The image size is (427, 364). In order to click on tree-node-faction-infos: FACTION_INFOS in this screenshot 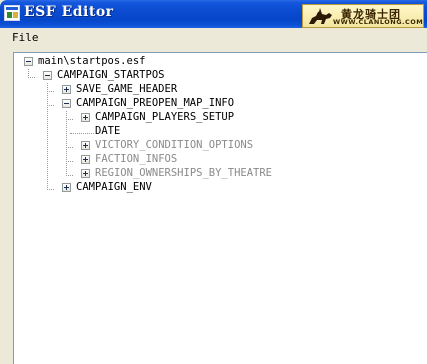, I will do `click(136, 159)`.